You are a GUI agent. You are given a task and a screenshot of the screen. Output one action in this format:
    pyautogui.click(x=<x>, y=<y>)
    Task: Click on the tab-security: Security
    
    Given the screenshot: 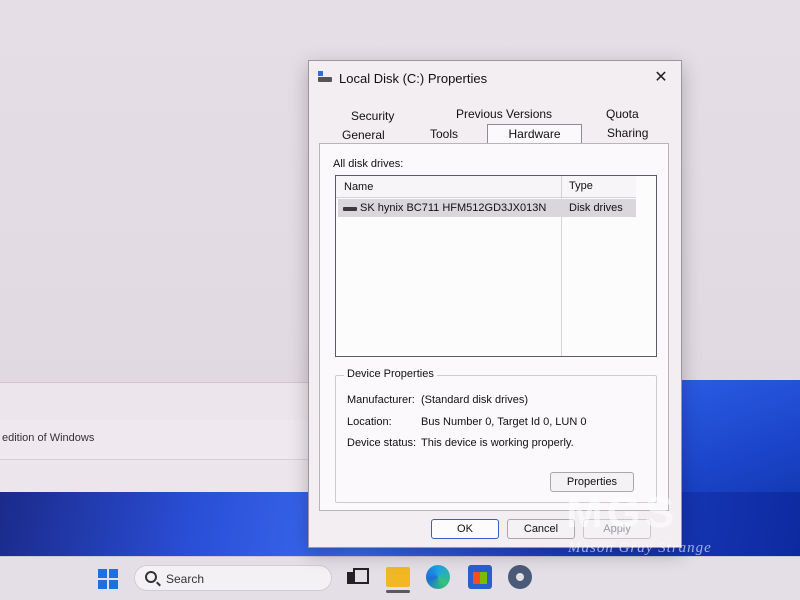 What is the action you would take?
    pyautogui.click(x=372, y=116)
    